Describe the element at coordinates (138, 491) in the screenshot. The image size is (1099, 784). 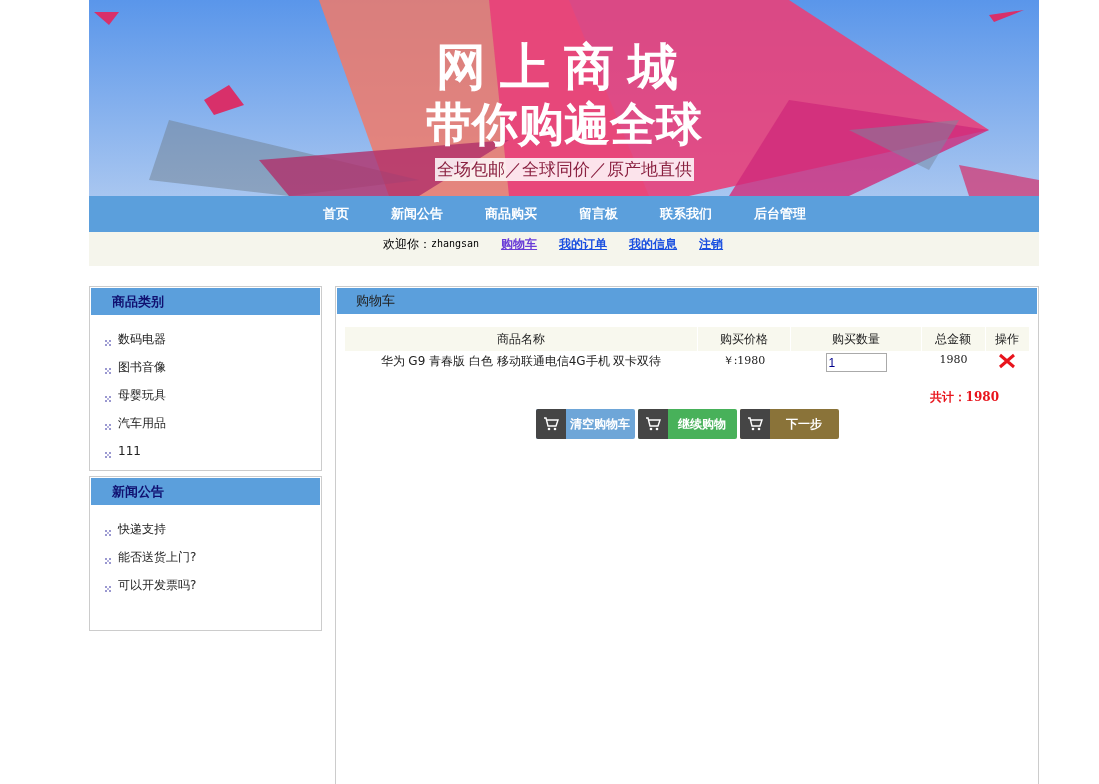
I see `sidebar-title: 新闻公告` at that location.